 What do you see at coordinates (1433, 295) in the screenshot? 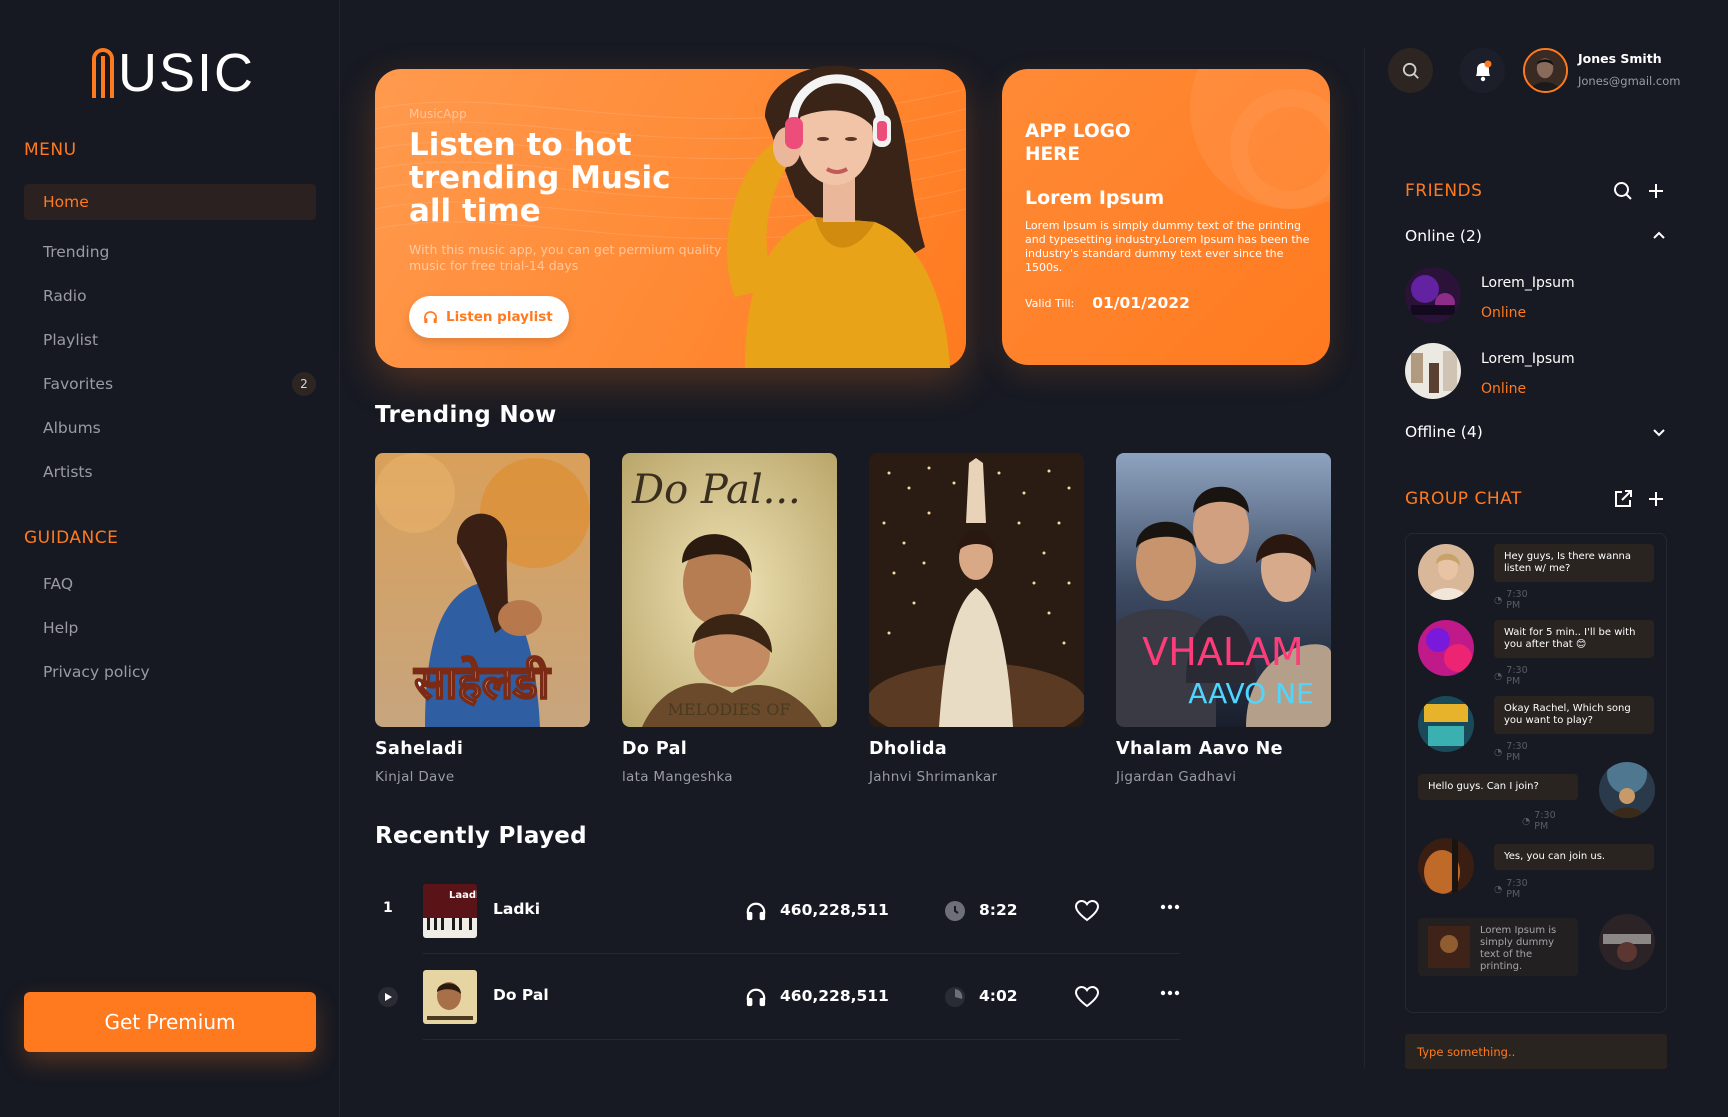
I see `friend-avatar` at bounding box center [1433, 295].